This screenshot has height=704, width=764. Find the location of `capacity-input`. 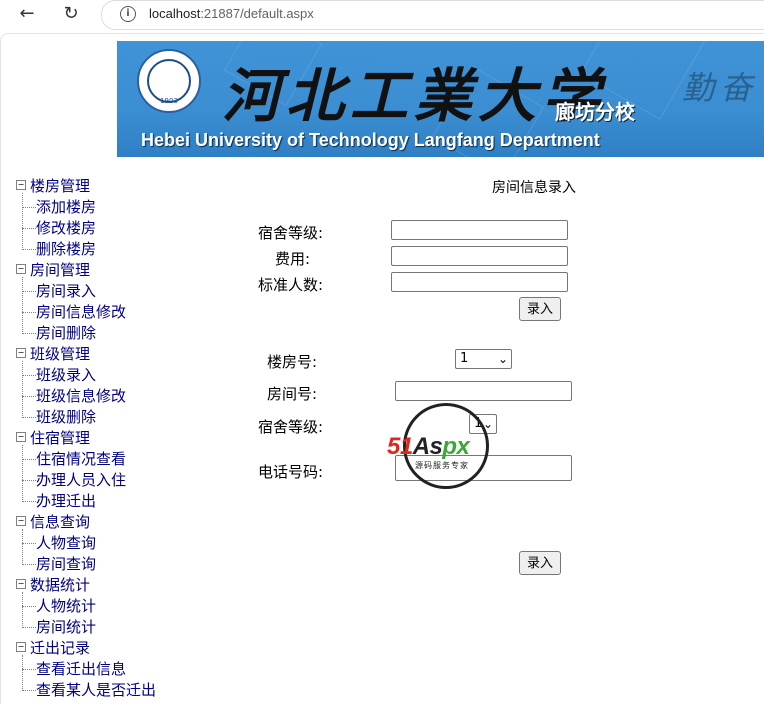

capacity-input is located at coordinates (479, 282).